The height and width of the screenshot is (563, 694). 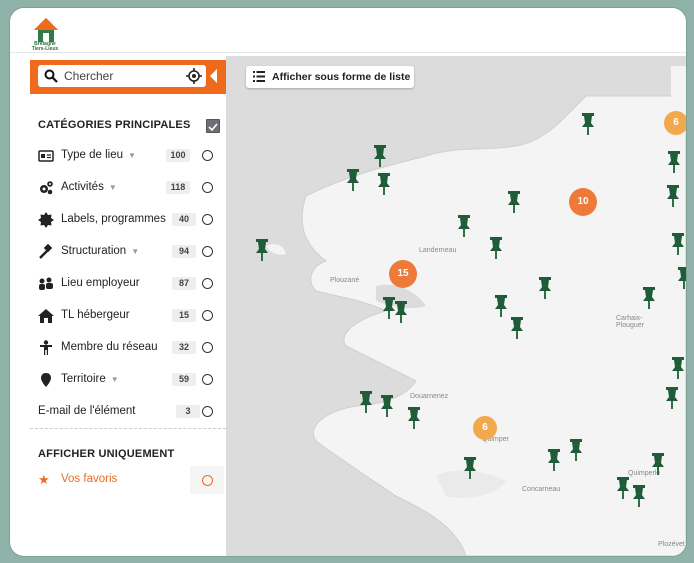 I want to click on favorites-radio, so click(x=207, y=480).